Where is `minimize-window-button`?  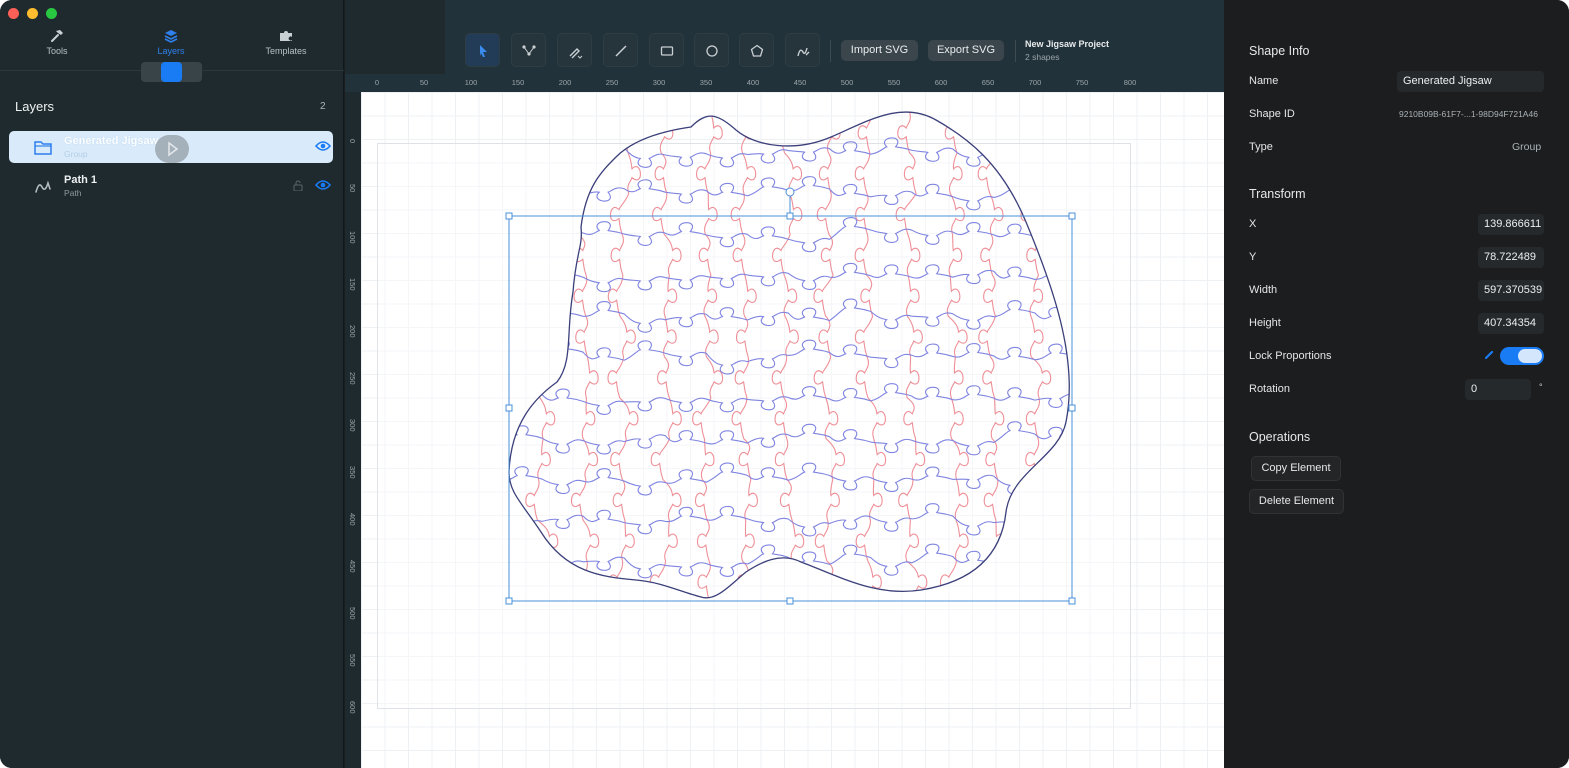 minimize-window-button is located at coordinates (32, 13).